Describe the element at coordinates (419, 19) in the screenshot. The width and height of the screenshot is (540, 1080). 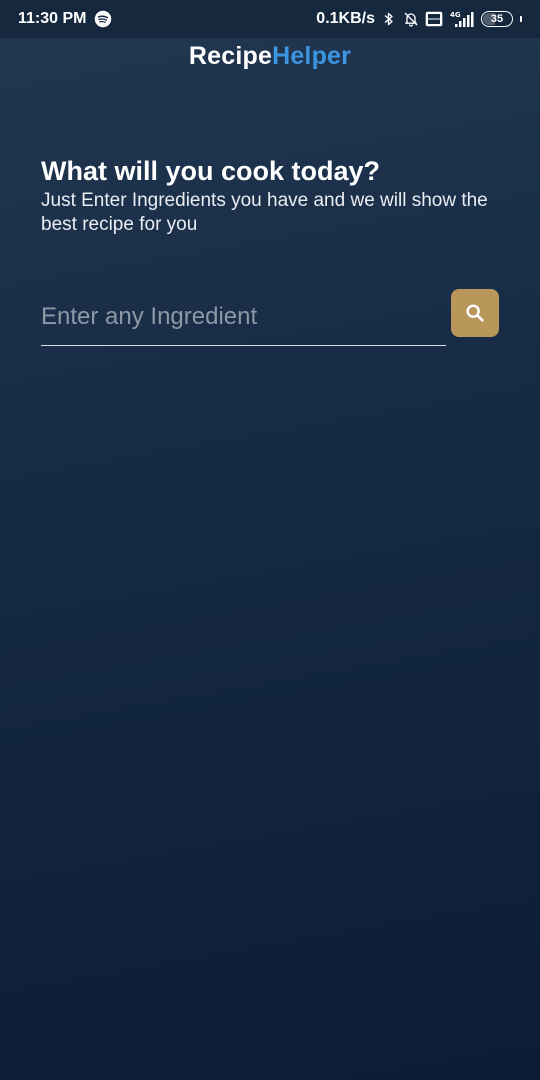
I see `status-right: 0.1KB/s 4G 35` at that location.